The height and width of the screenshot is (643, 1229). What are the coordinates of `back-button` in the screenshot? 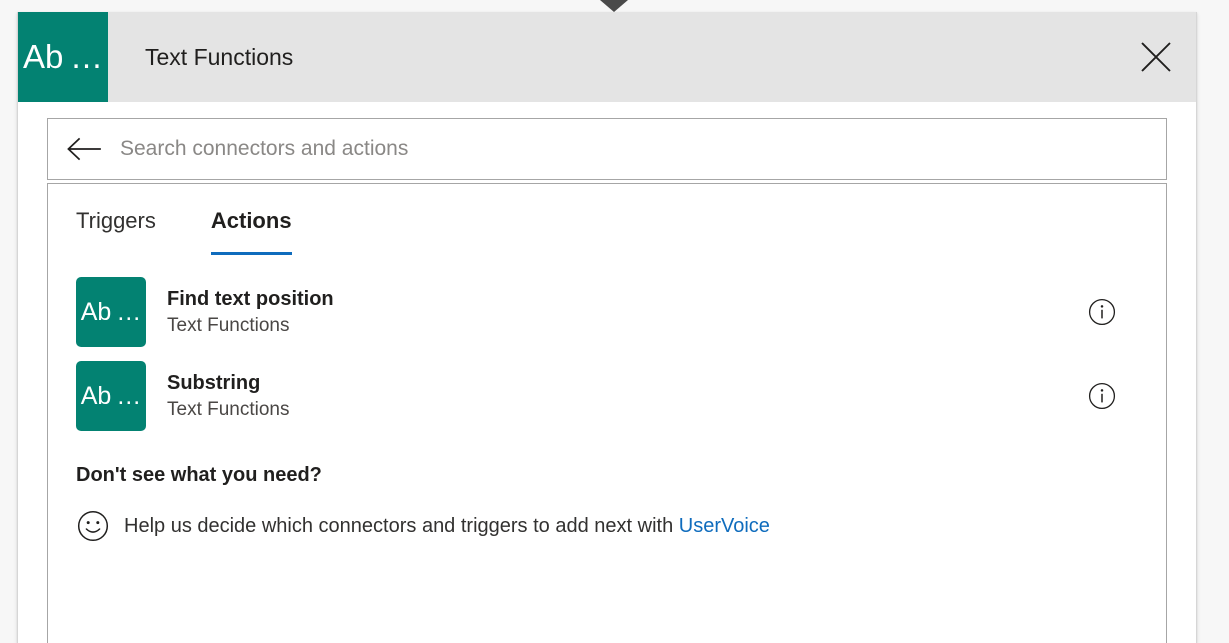 It's located at (84, 149).